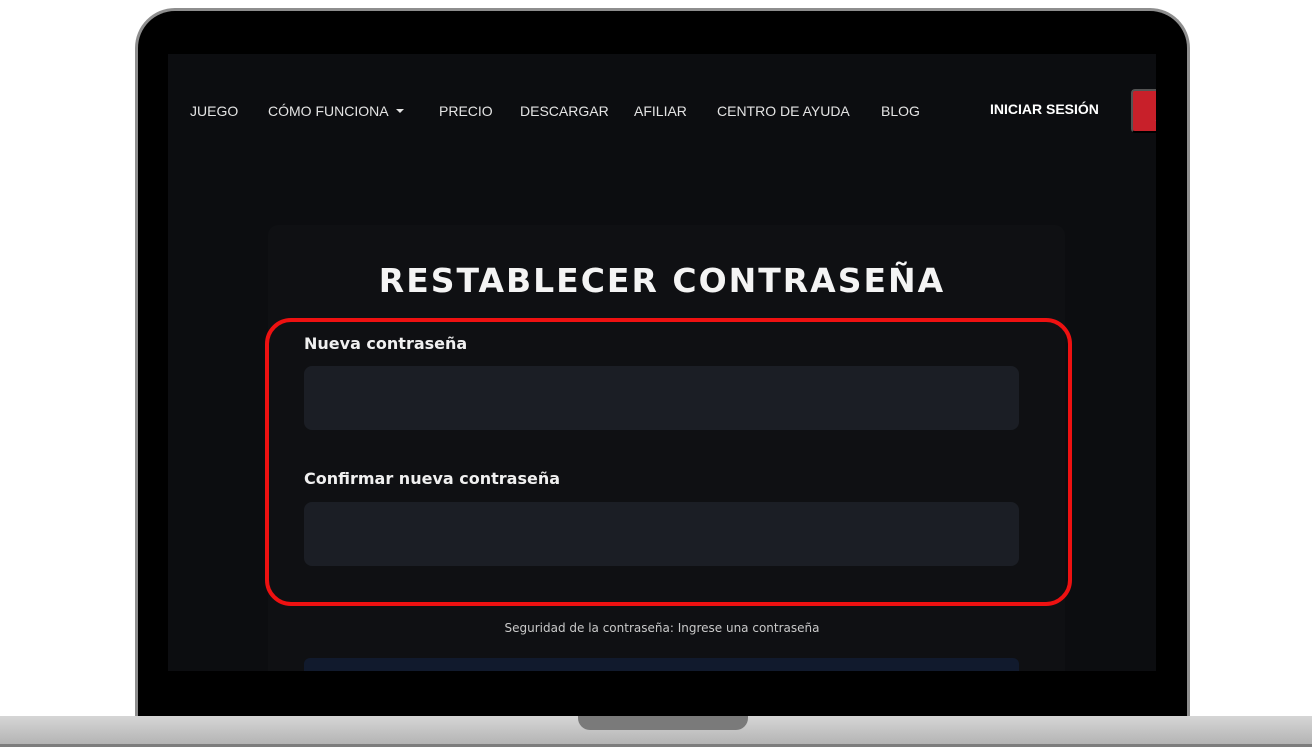 The width and height of the screenshot is (1312, 750). What do you see at coordinates (466, 111) in the screenshot?
I see `nav-item-precio: PRECIO` at bounding box center [466, 111].